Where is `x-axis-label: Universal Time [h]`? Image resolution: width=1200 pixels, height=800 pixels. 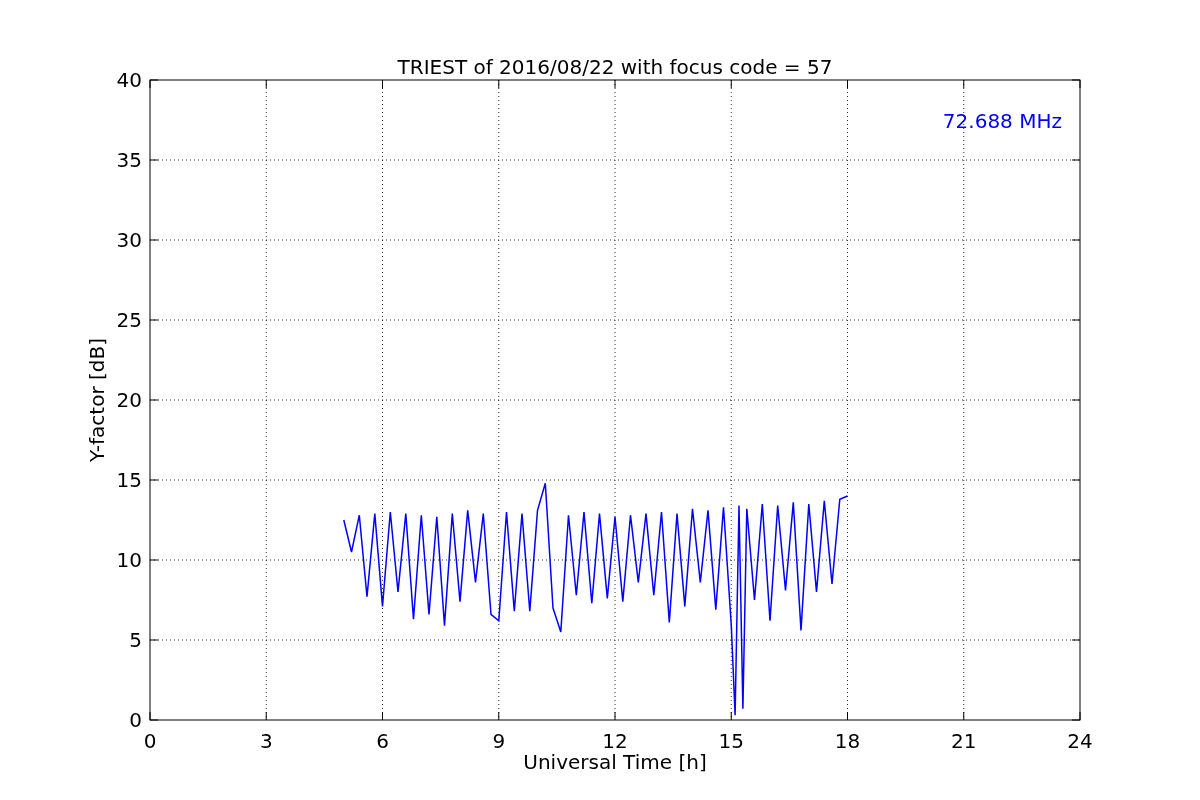 x-axis-label: Universal Time [h] is located at coordinates (615, 762).